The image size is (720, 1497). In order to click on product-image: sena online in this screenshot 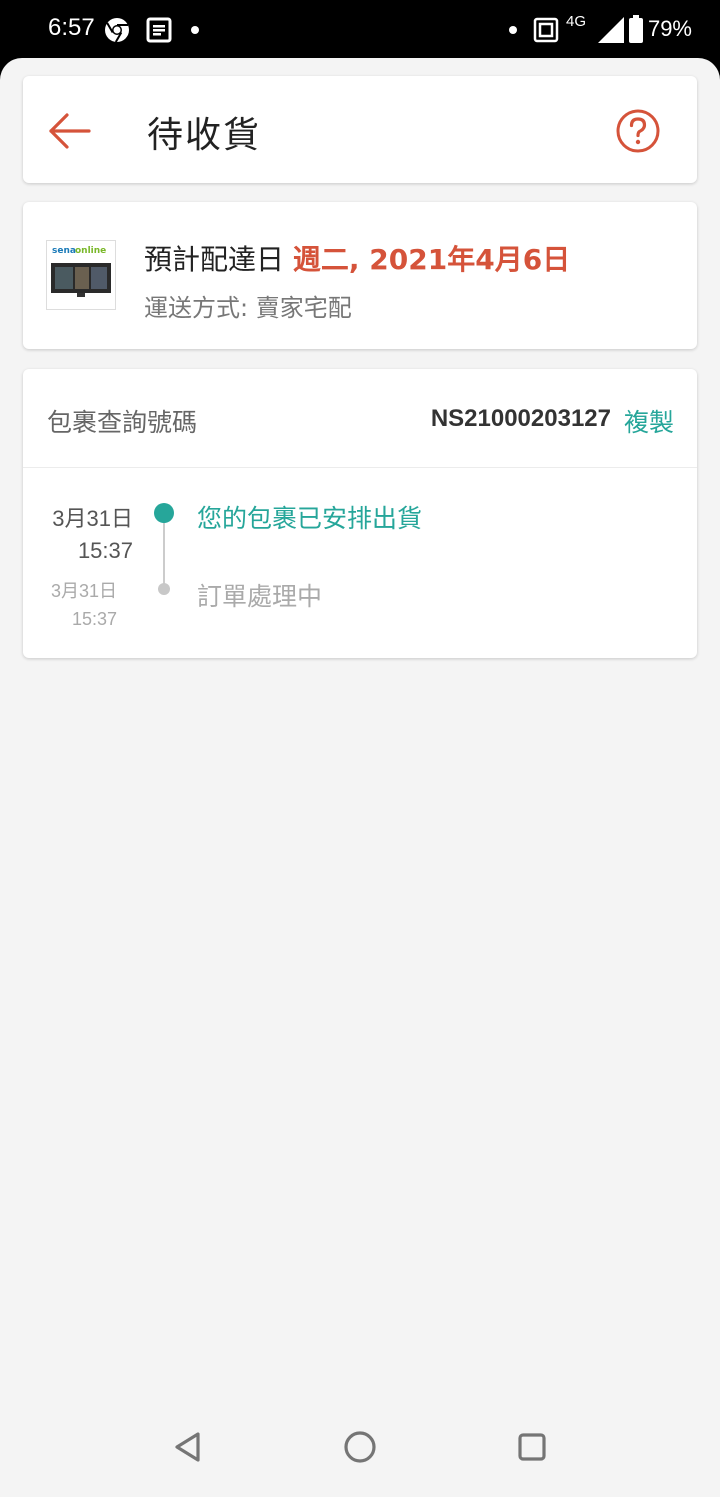, I will do `click(81, 275)`.